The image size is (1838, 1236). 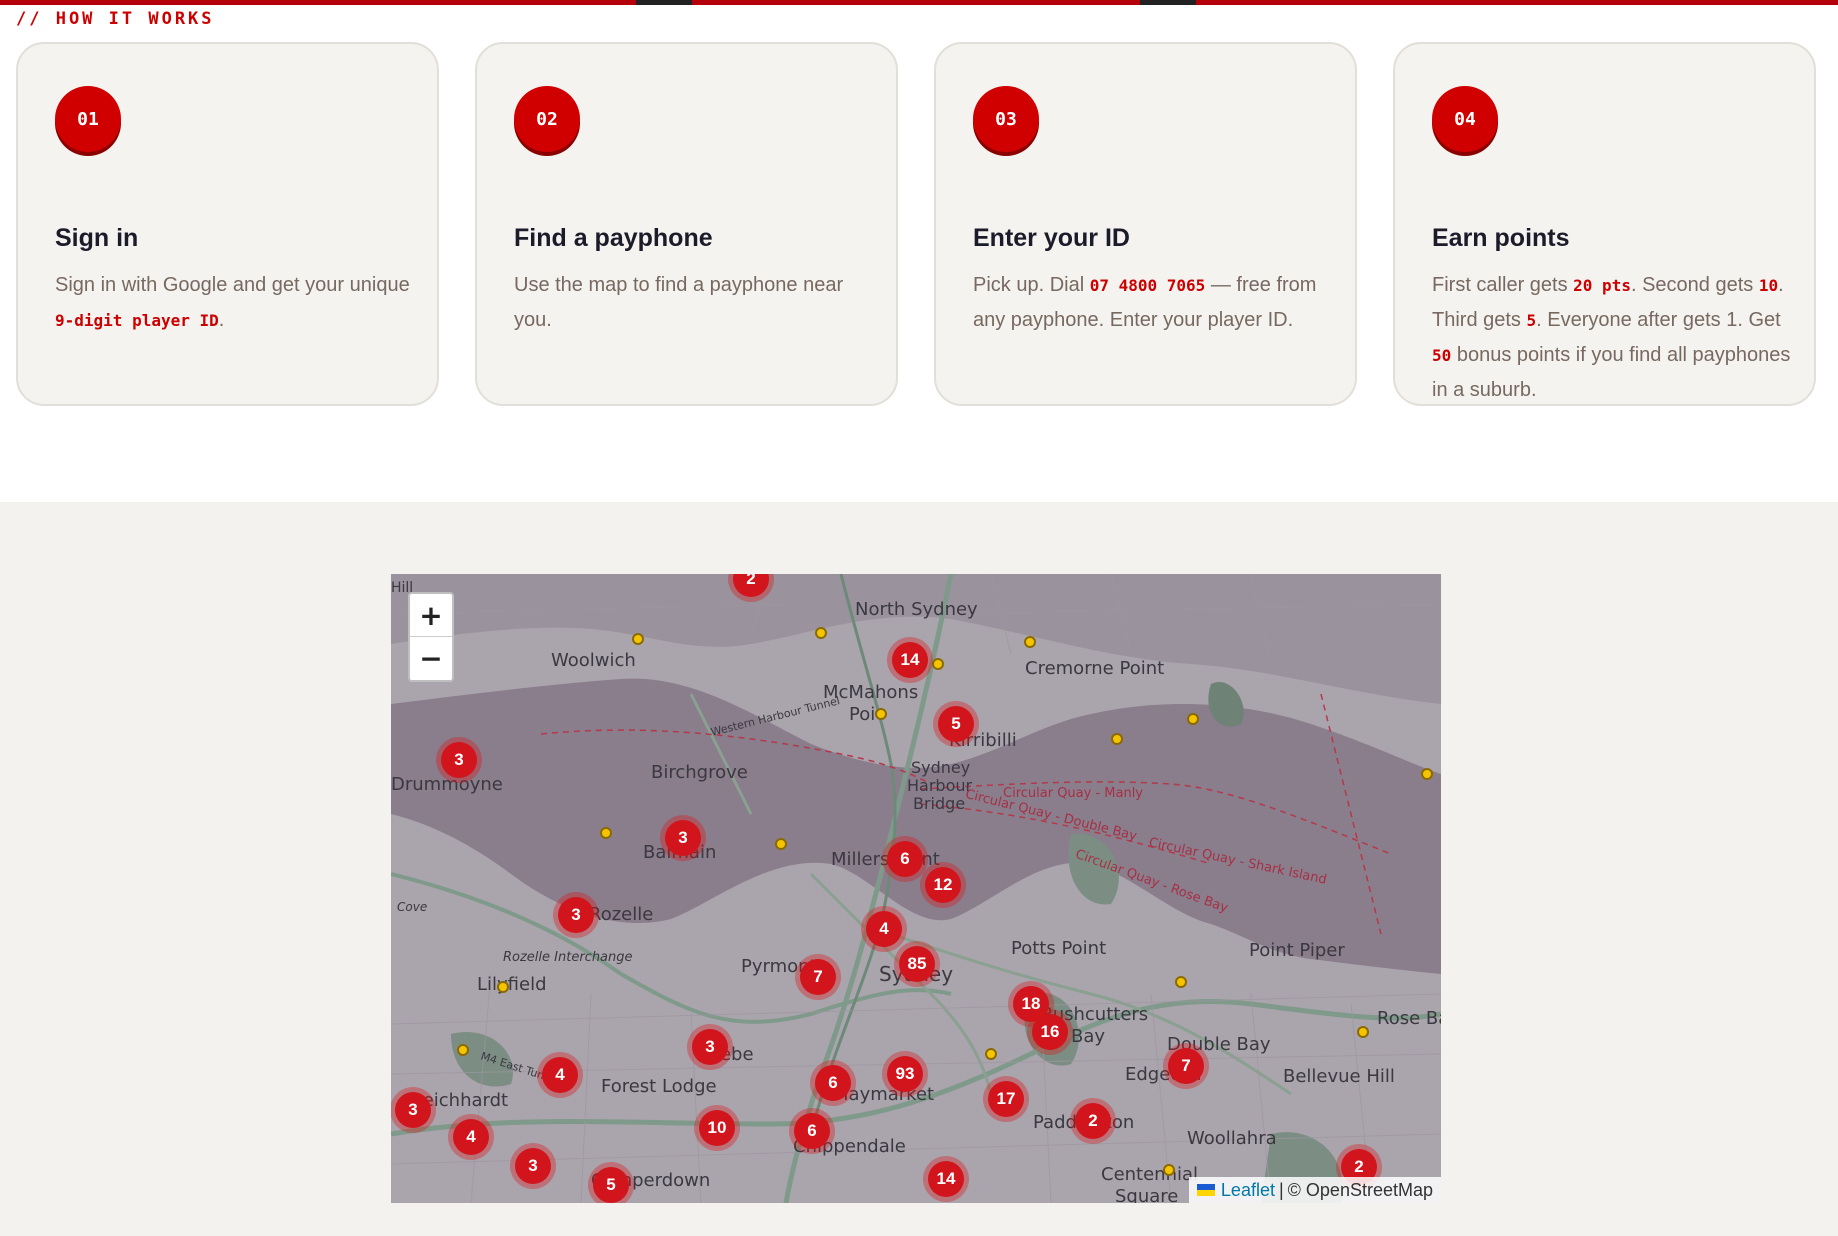 I want to click on dial-number-code: 07 4800 7065, so click(x=1147, y=285).